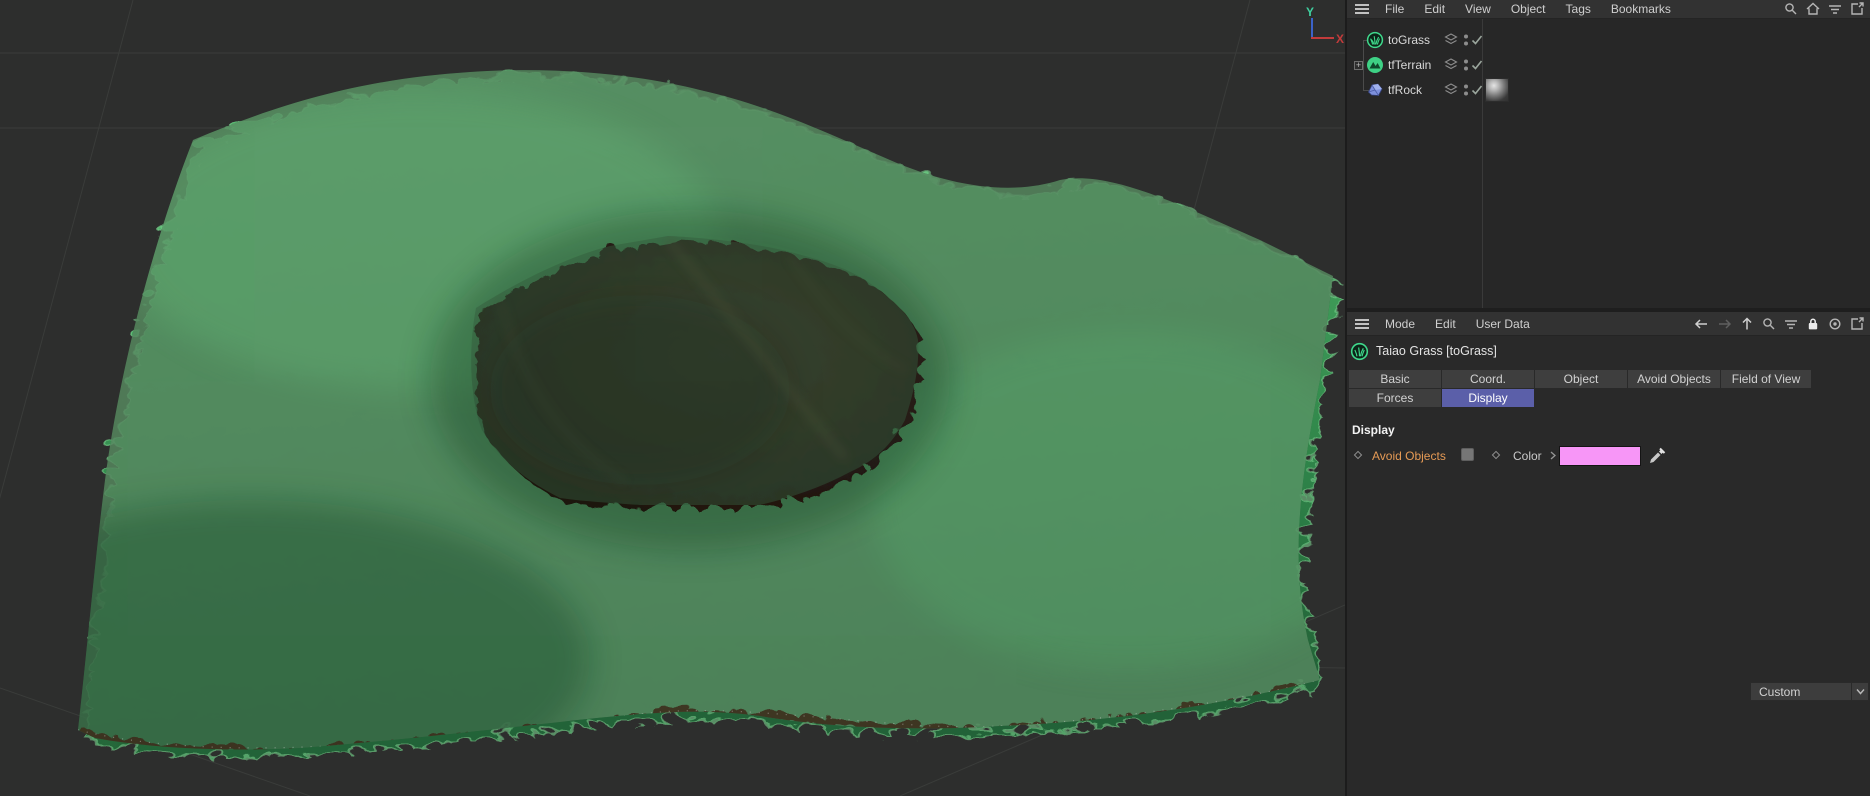 Image resolution: width=1870 pixels, height=796 pixels. I want to click on tab-forces: Forces, so click(1395, 398).